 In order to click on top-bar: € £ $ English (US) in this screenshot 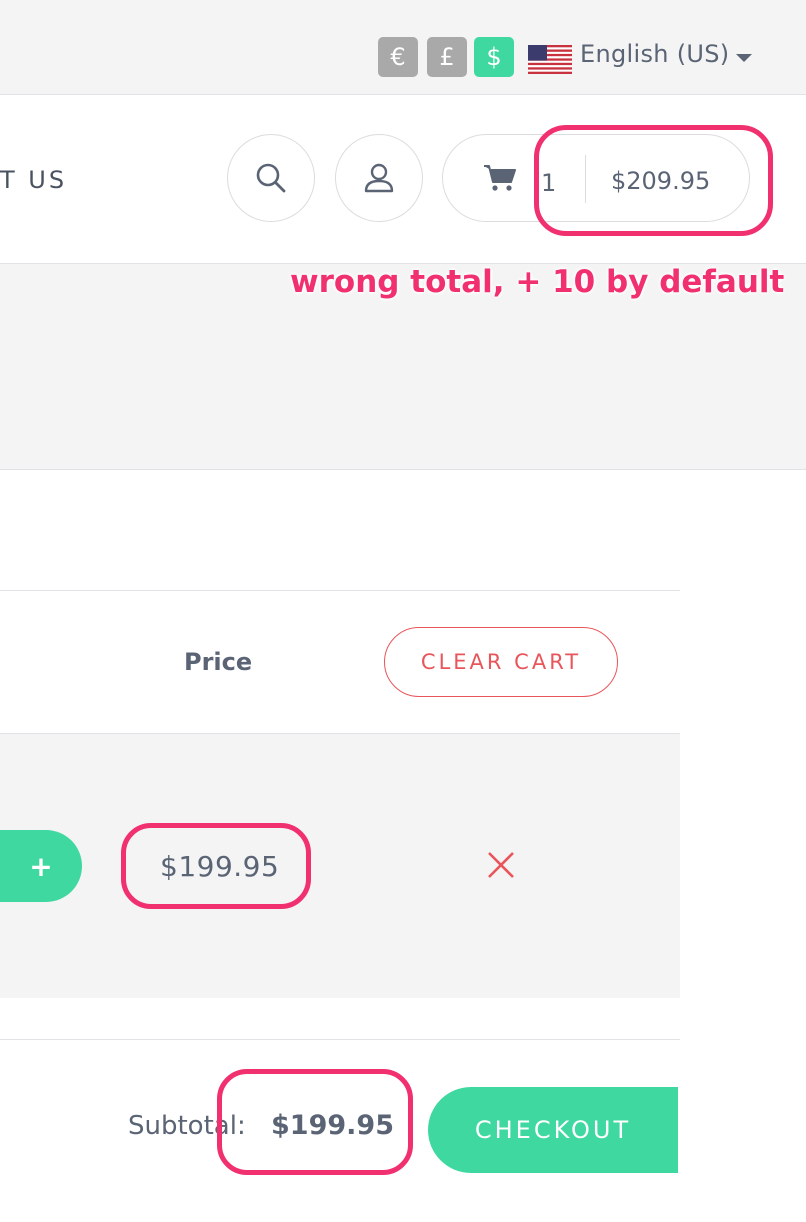, I will do `click(403, 47)`.